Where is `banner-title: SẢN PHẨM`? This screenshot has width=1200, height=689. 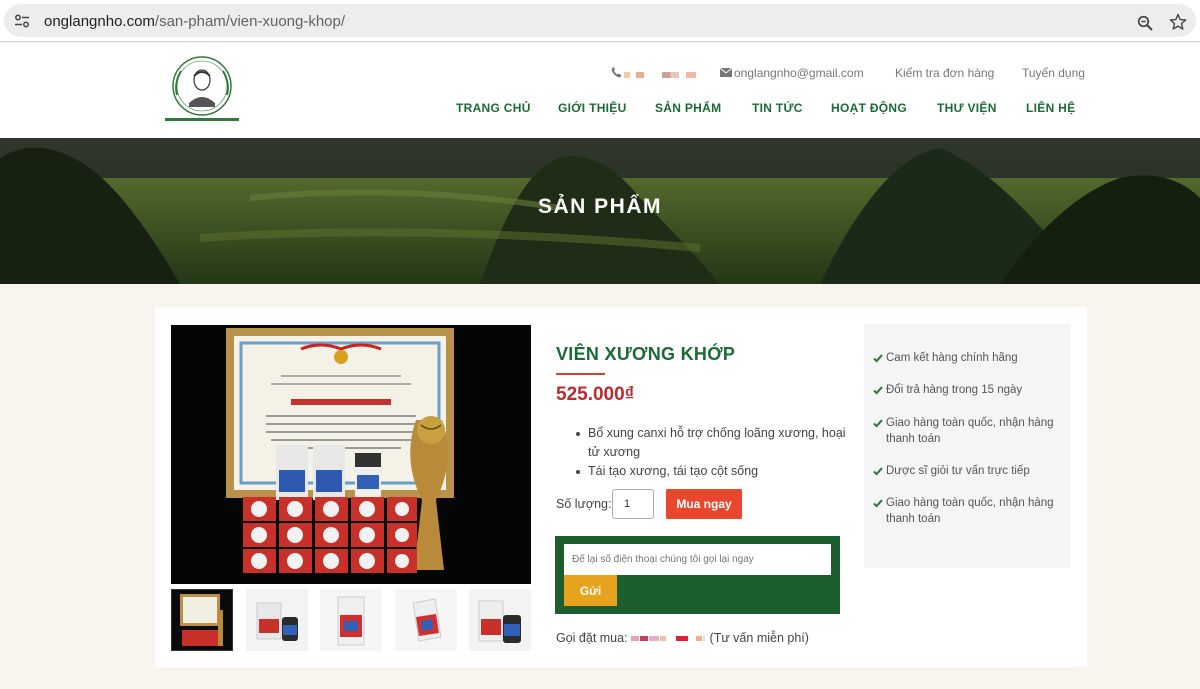 banner-title: SẢN PHẨM is located at coordinates (599, 206).